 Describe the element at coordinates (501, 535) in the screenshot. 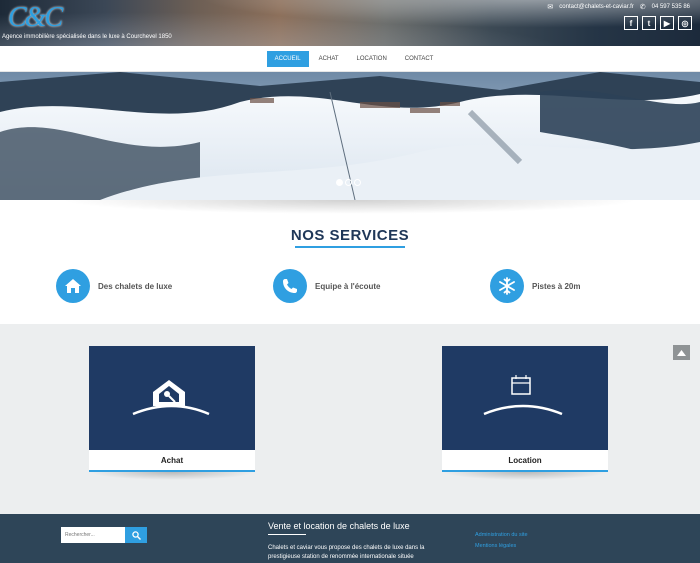

I see `footer-link-admin: Administration du site` at that location.